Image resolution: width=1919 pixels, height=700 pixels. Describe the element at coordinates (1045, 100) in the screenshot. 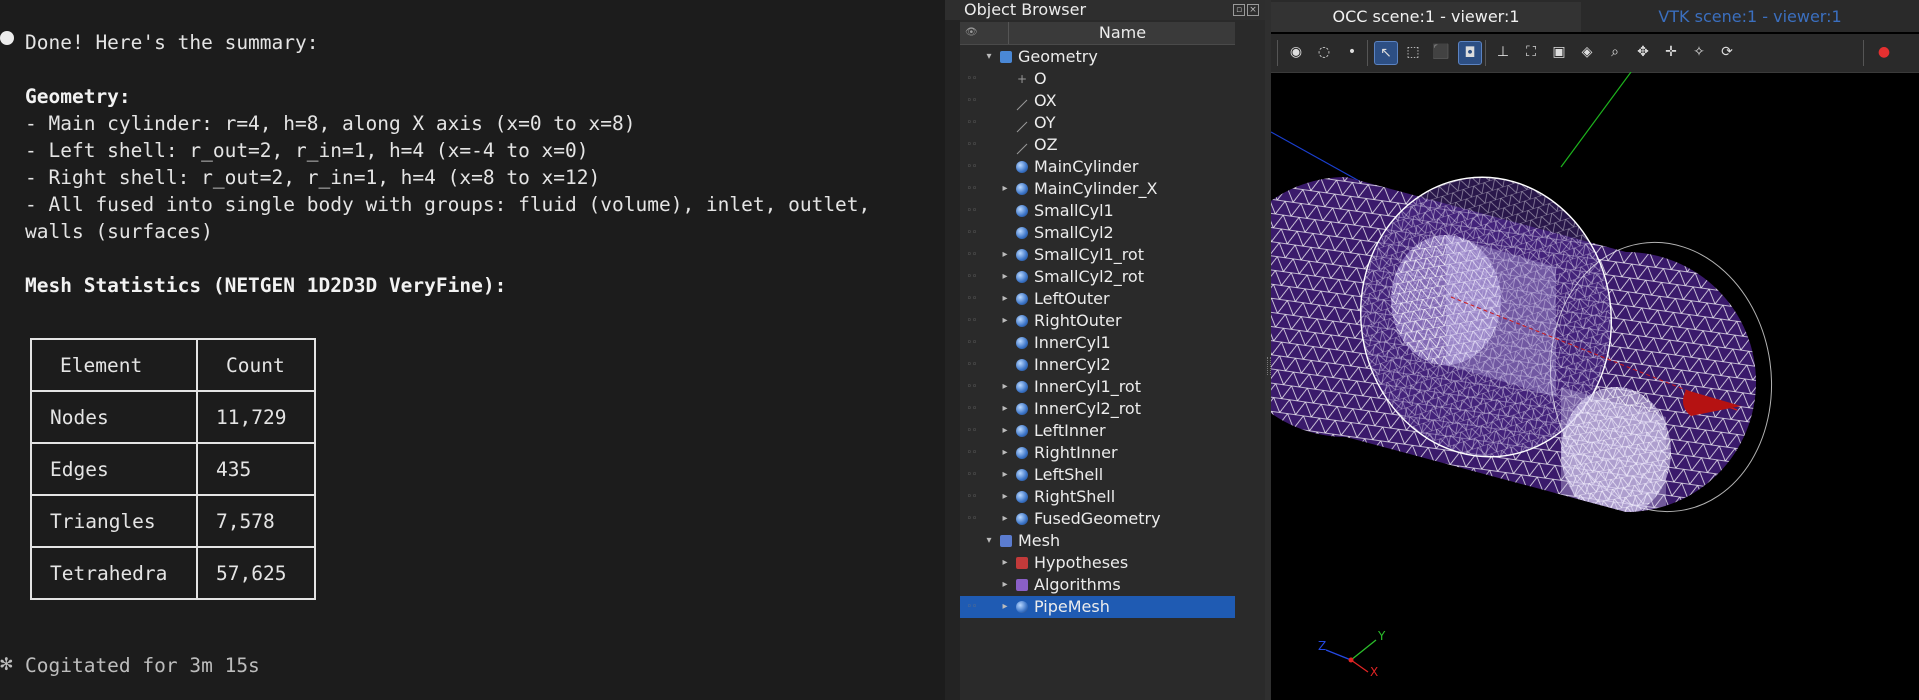

I see `tree-item-label: OX` at that location.